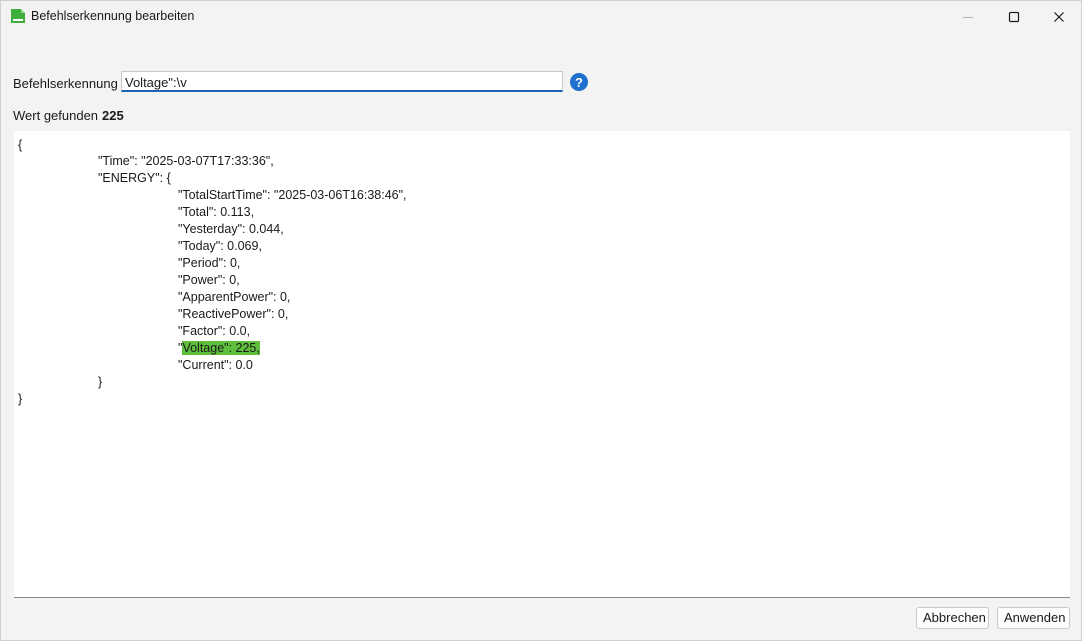  I want to click on cancel-button: Abbrechen, so click(952, 618).